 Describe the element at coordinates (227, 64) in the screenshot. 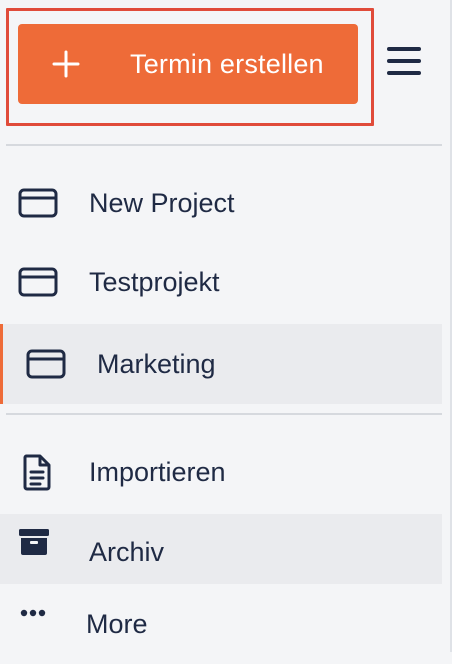

I see `create-appointment-label: Termin erstellen` at that location.